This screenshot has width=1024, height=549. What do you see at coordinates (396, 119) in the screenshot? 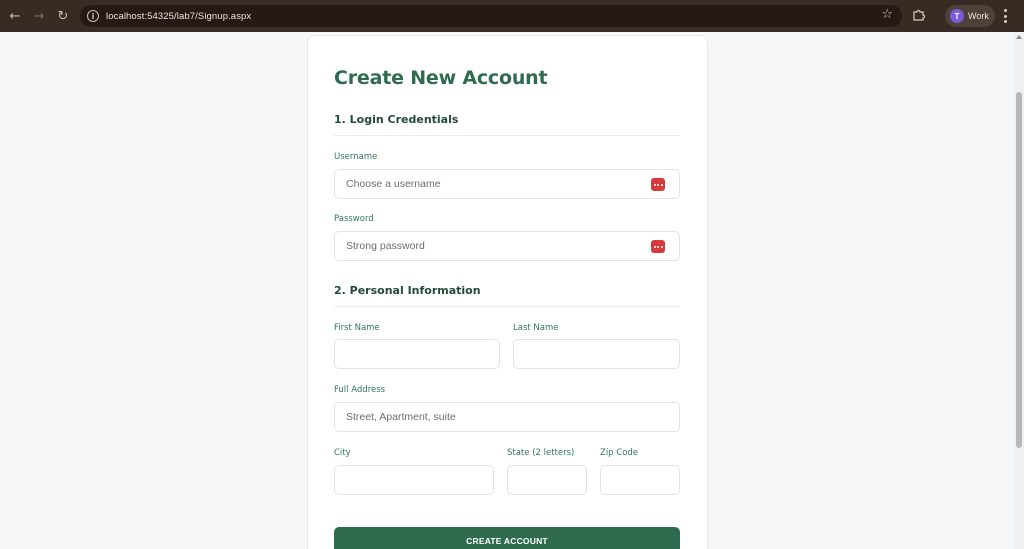
I see `section-title-login: 1. Login Credentials` at bounding box center [396, 119].